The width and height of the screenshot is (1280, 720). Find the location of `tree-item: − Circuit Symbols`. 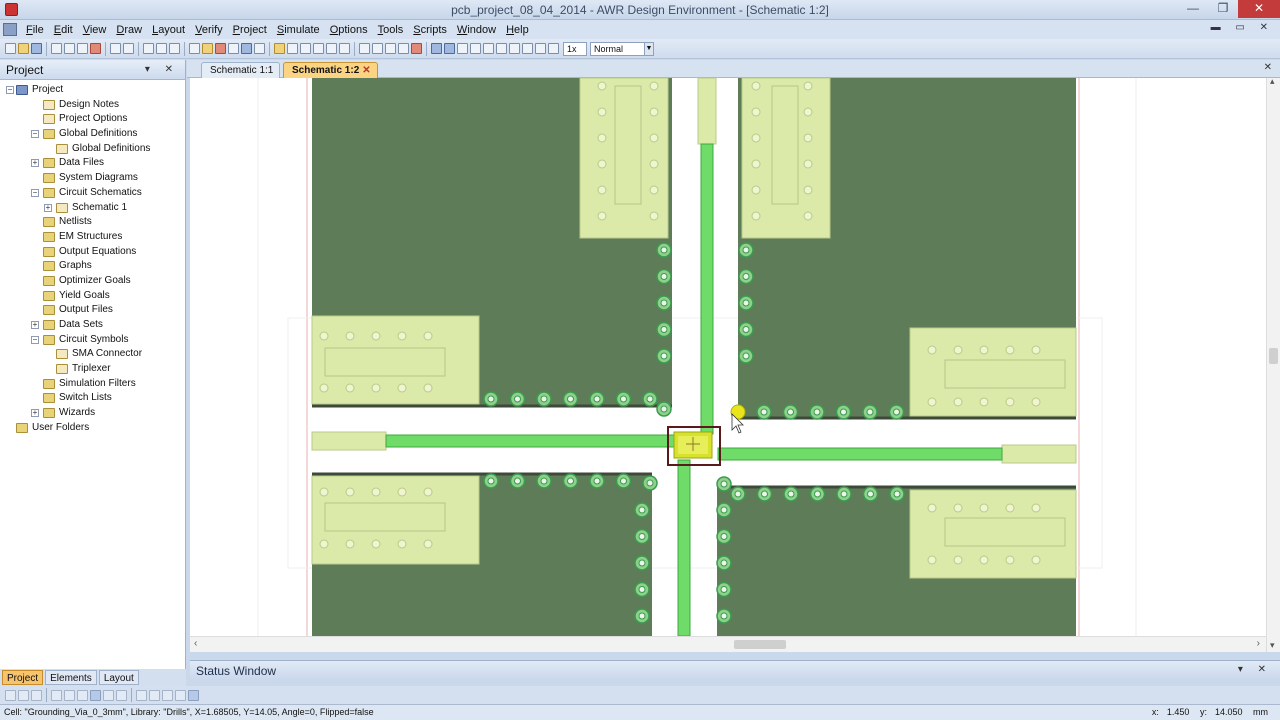

tree-item: − Circuit Symbols is located at coordinates (92, 340).